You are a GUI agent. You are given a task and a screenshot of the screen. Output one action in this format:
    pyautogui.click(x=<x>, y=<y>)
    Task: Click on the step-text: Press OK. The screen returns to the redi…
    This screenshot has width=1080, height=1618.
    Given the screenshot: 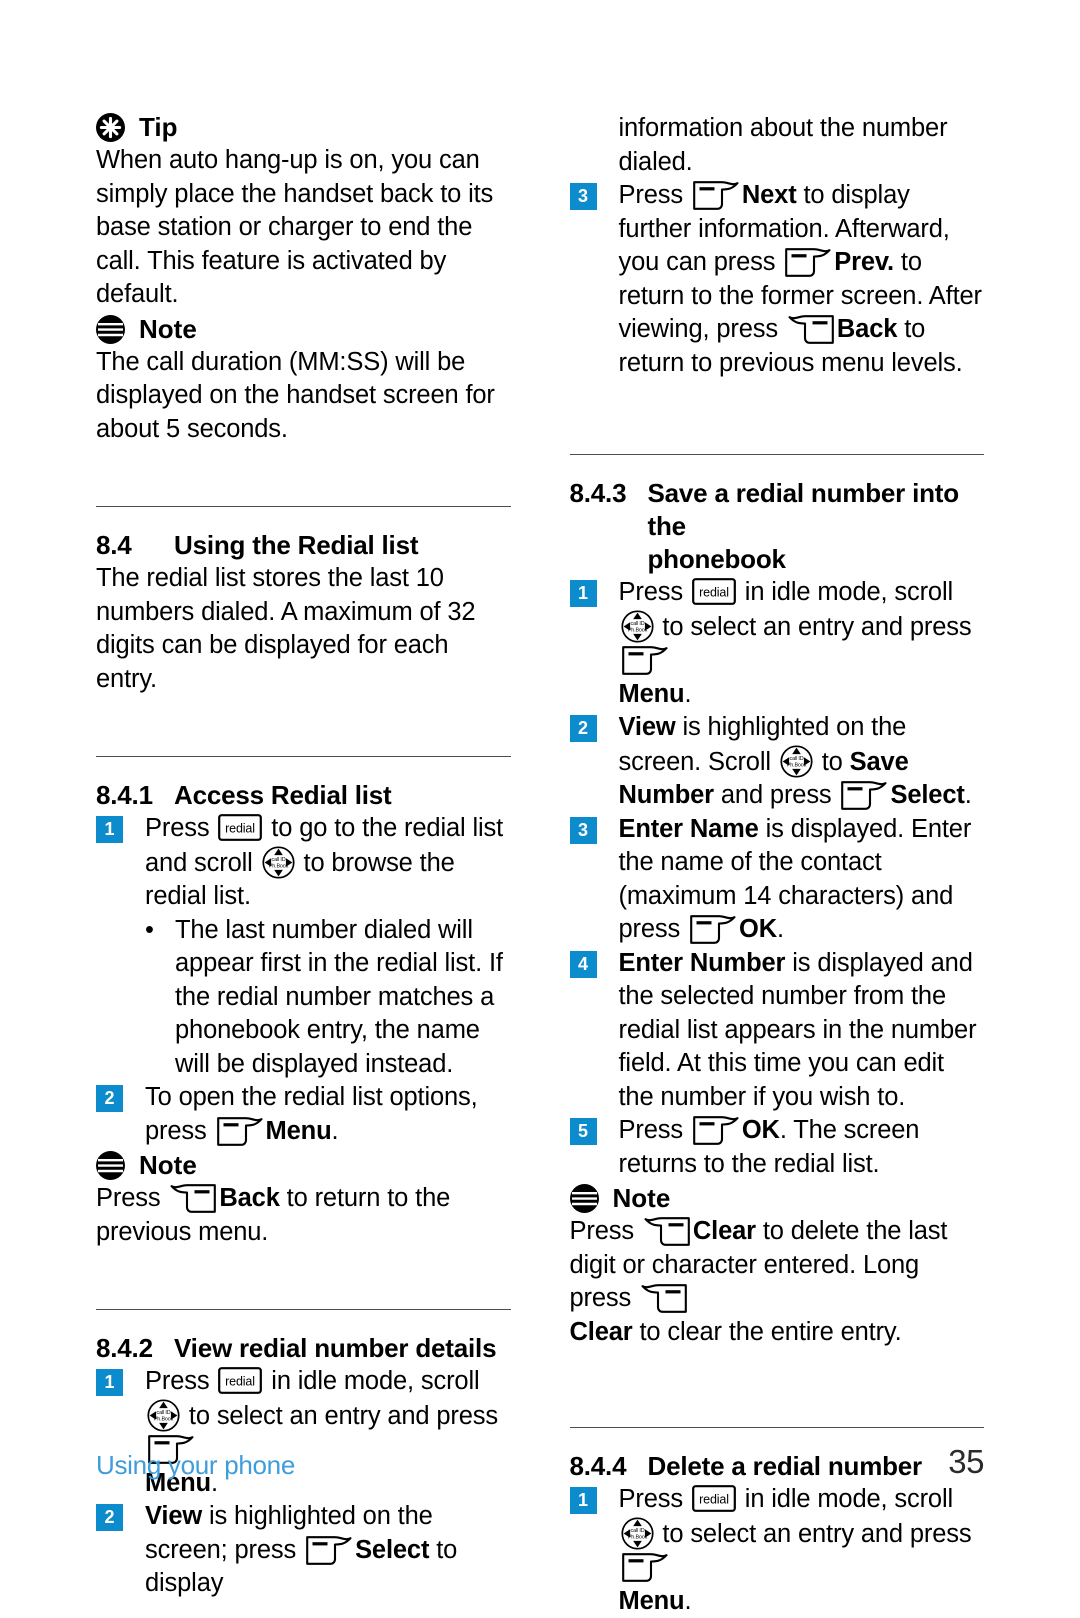 What is the action you would take?
    pyautogui.click(x=802, y=1147)
    